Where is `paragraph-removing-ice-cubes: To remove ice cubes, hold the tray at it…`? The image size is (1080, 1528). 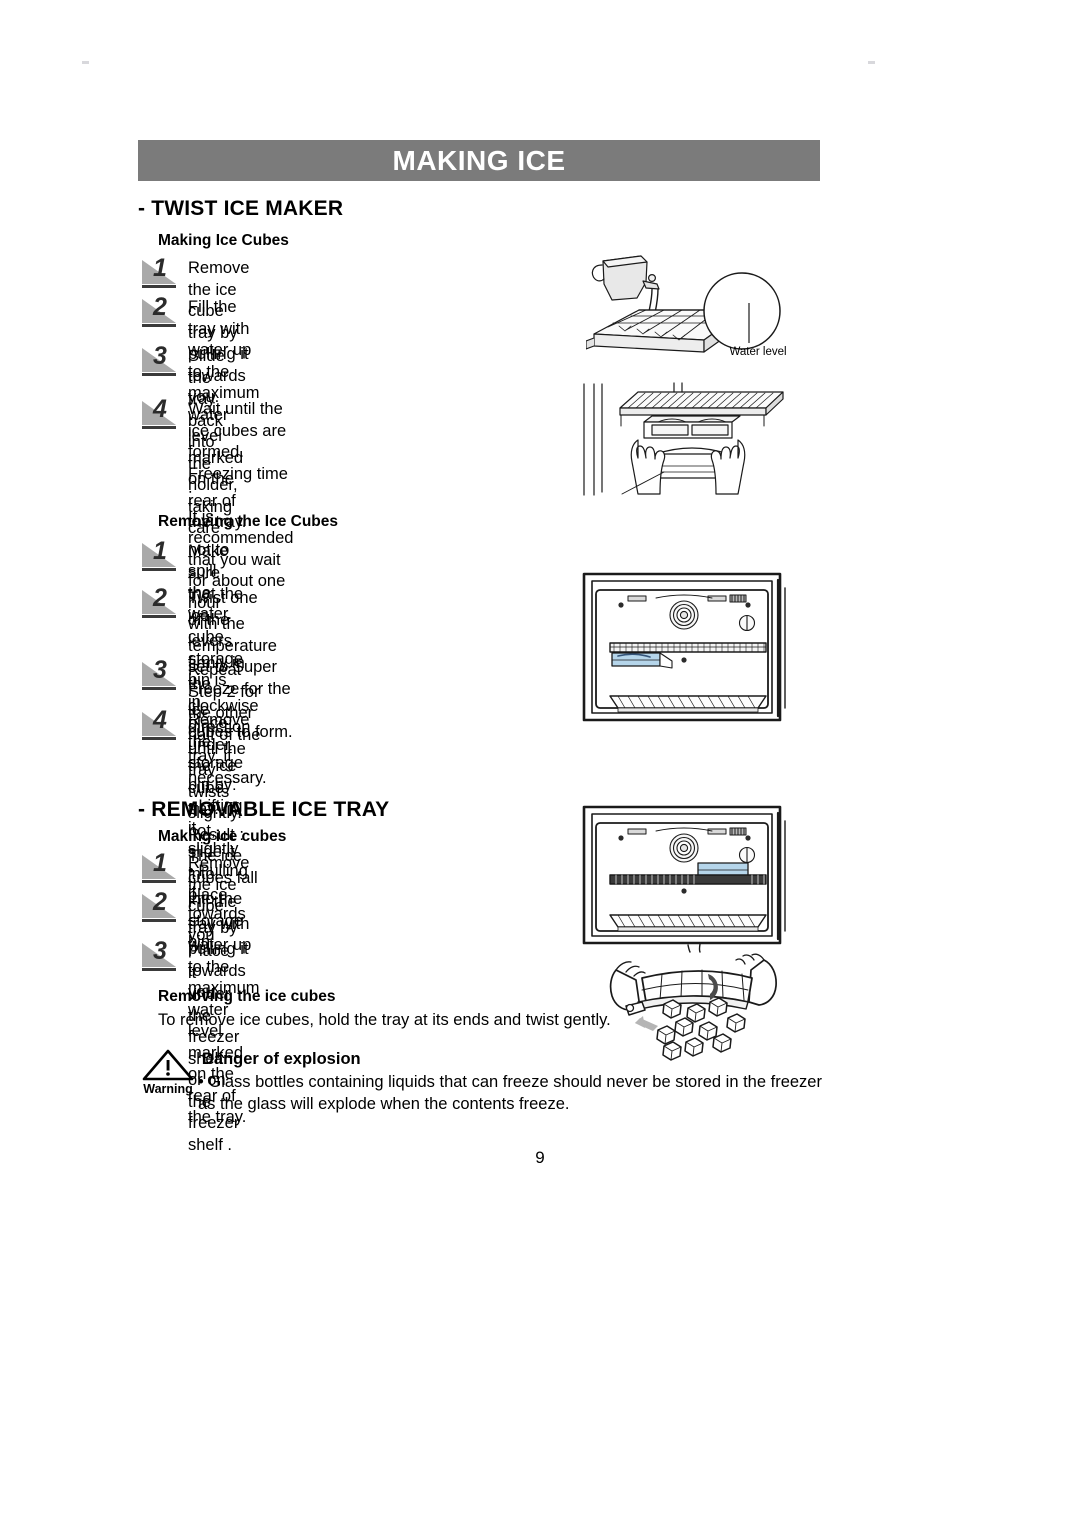 paragraph-removing-ice-cubes: To remove ice cubes, hold the tray at it… is located at coordinates (384, 1020).